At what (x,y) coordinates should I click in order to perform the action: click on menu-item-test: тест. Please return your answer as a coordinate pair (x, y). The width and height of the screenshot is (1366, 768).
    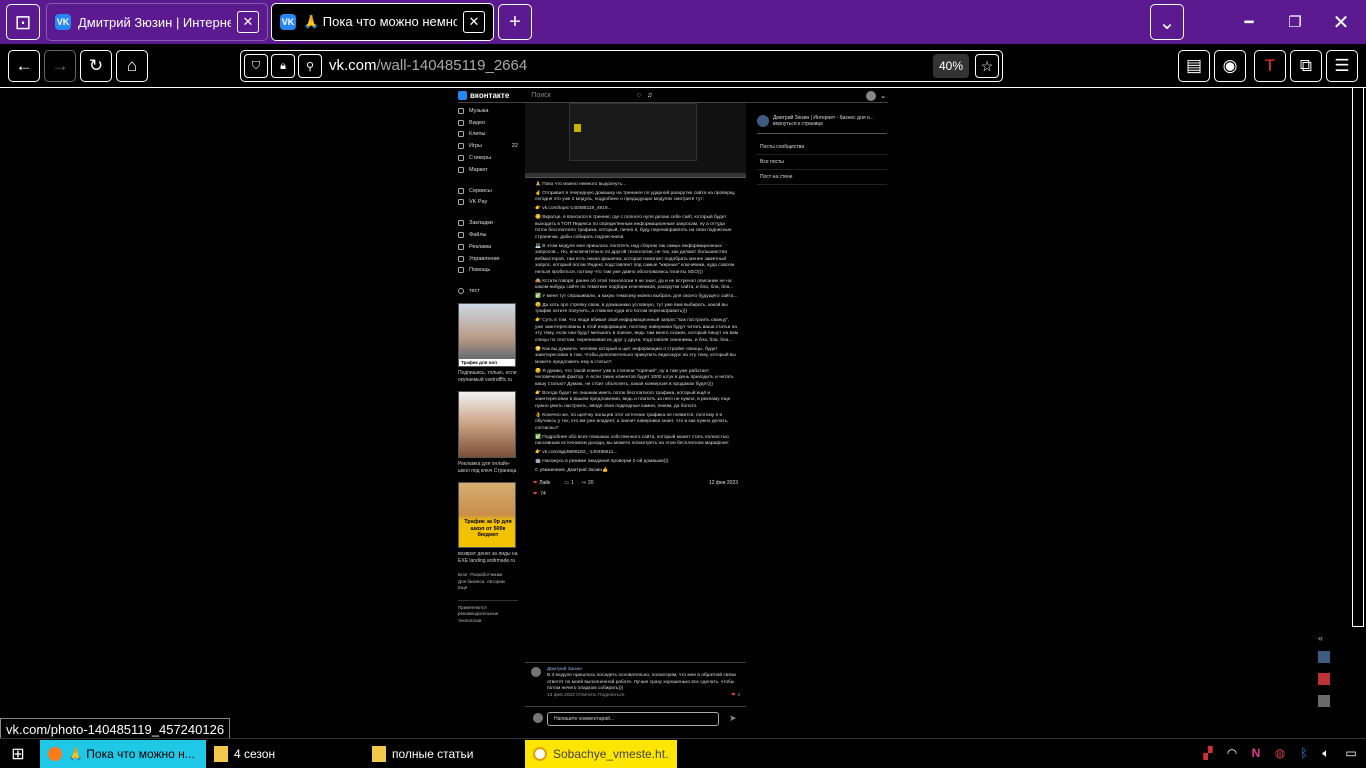
    Looking at the image, I should click on (488, 291).